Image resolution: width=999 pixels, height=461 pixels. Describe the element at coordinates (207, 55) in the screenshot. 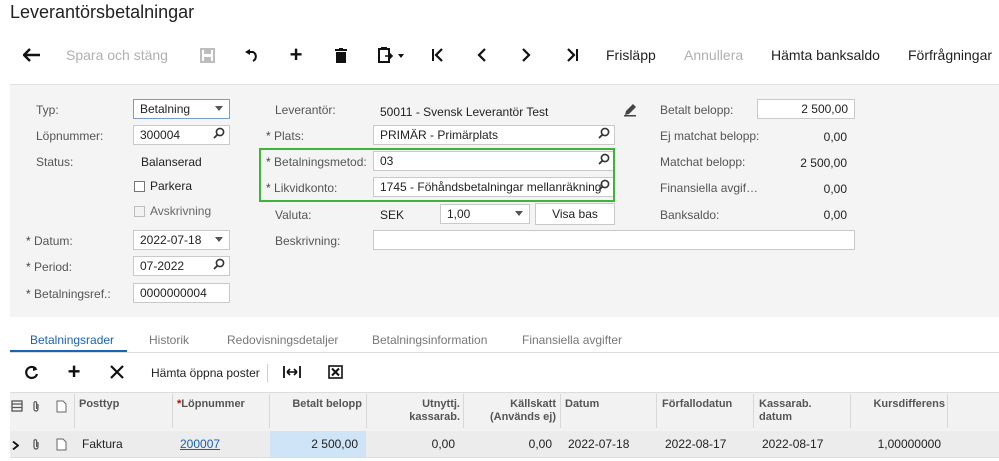

I see `save-icon` at that location.